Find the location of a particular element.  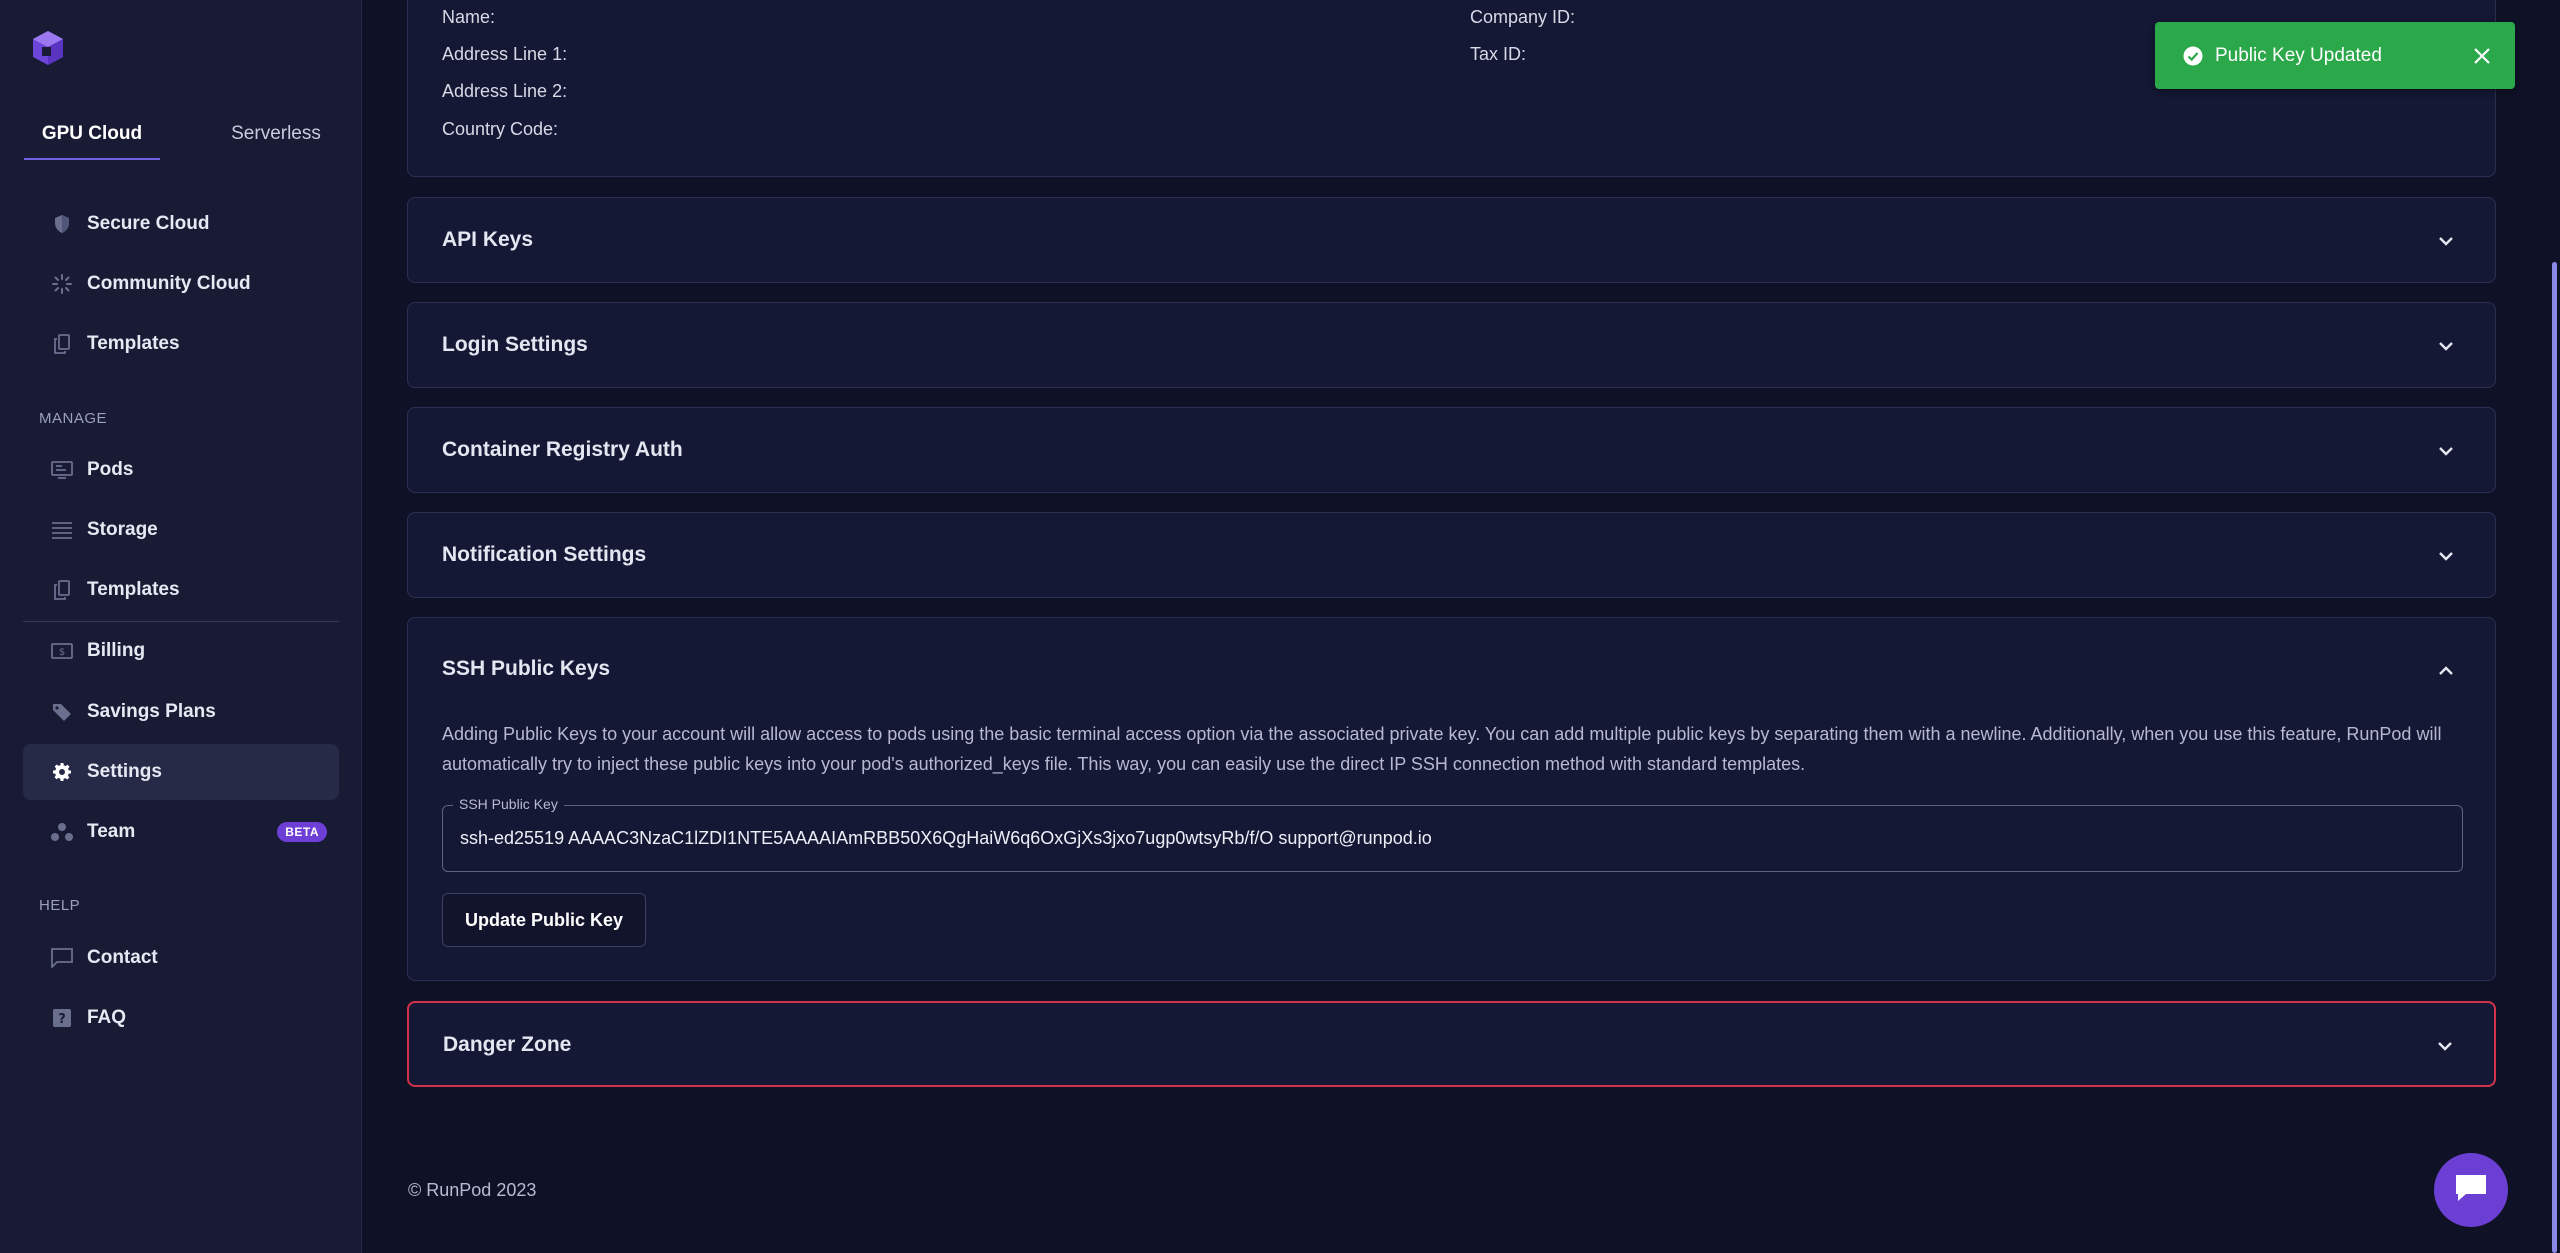

storage-icon is located at coordinates (62, 530).